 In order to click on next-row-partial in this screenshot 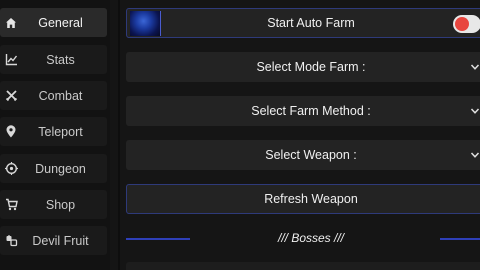, I will do `click(303, 266)`.